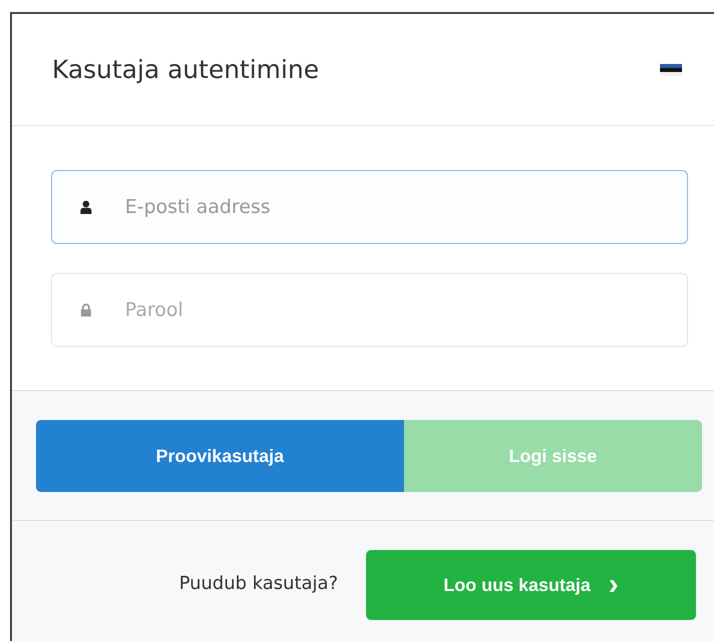 The image size is (714, 641). What do you see at coordinates (671, 70) in the screenshot?
I see `flag-icon` at bounding box center [671, 70].